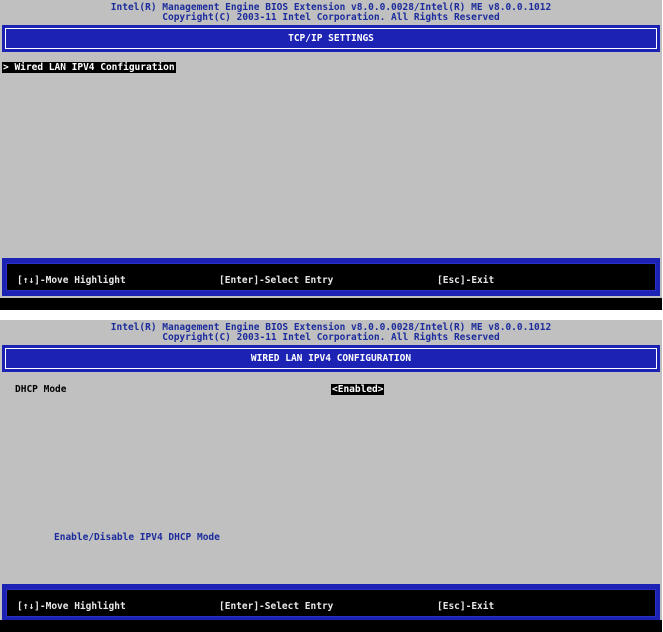 Image resolution: width=663 pixels, height=632 pixels. Describe the element at coordinates (331, 315) in the screenshot. I see `divider` at that location.